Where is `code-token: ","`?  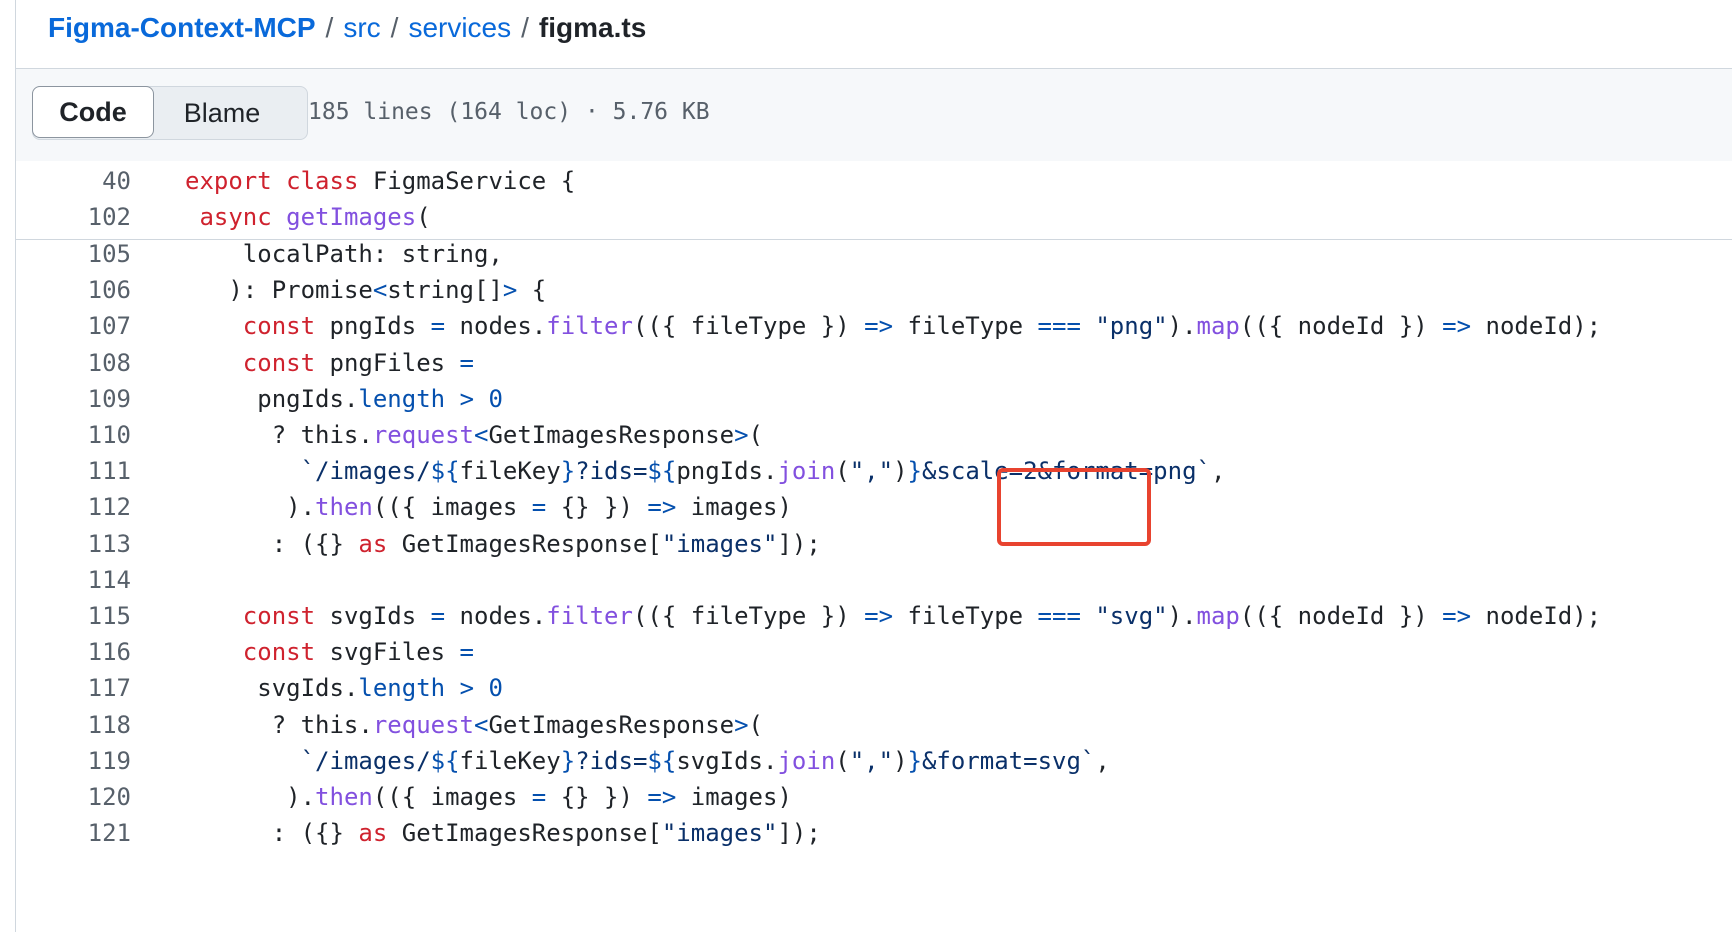
code-token: "," is located at coordinates (871, 471).